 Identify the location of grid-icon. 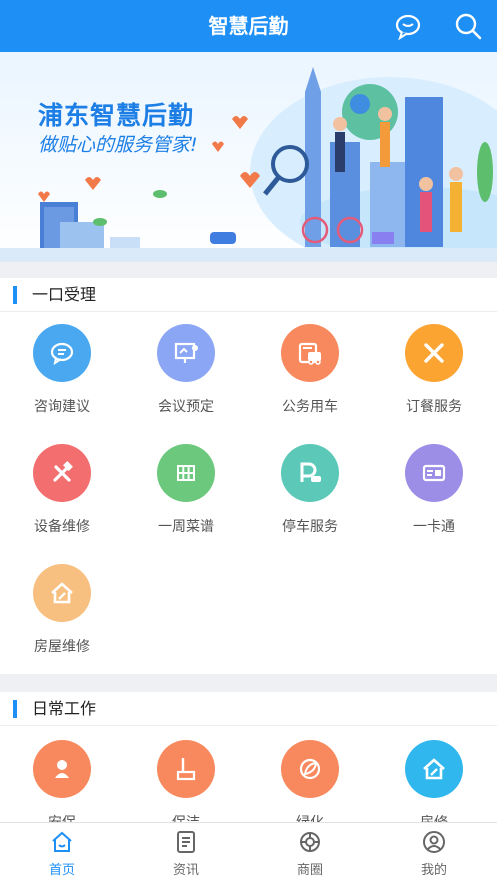
(186, 473).